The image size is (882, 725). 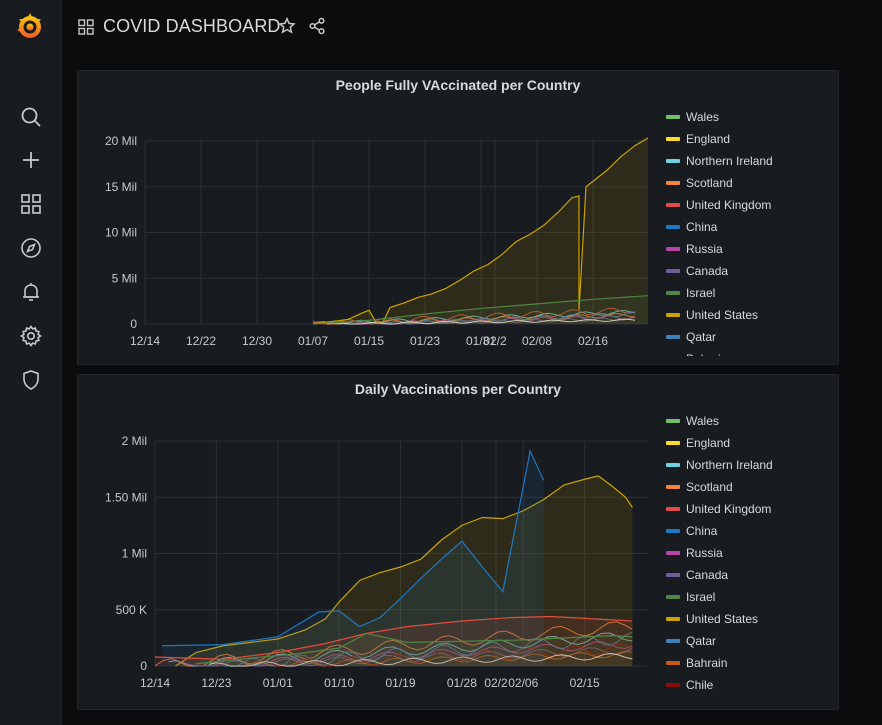 What do you see at coordinates (131, 610) in the screenshot?
I see `y-tick-label: 500 K` at bounding box center [131, 610].